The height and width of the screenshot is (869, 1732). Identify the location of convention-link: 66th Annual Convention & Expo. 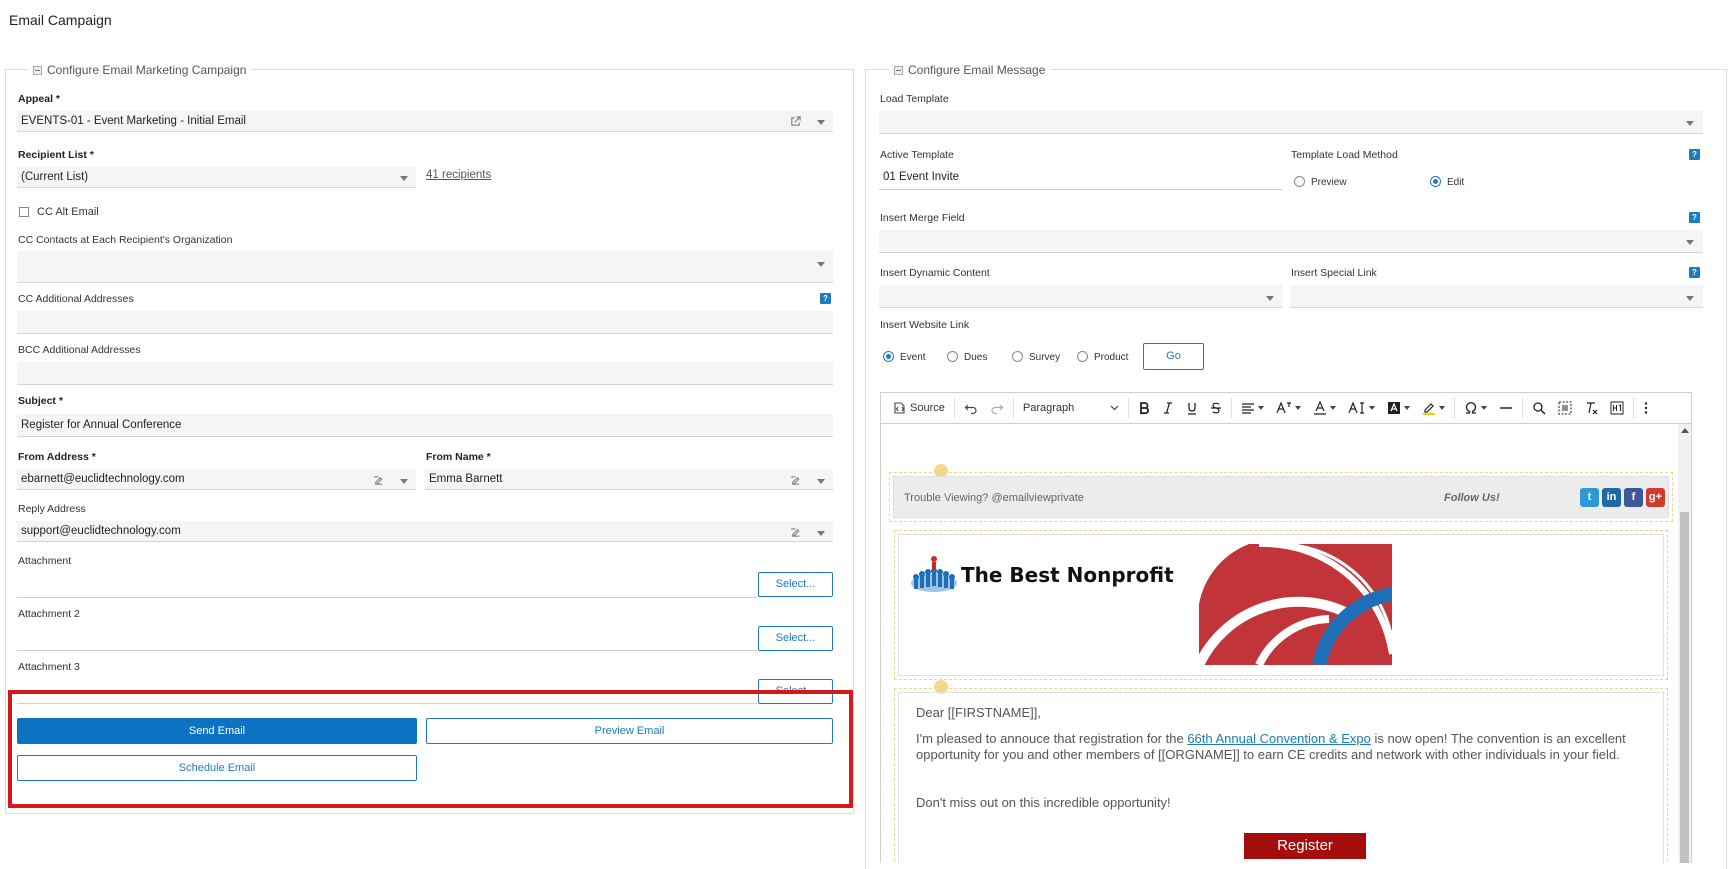
(1279, 738).